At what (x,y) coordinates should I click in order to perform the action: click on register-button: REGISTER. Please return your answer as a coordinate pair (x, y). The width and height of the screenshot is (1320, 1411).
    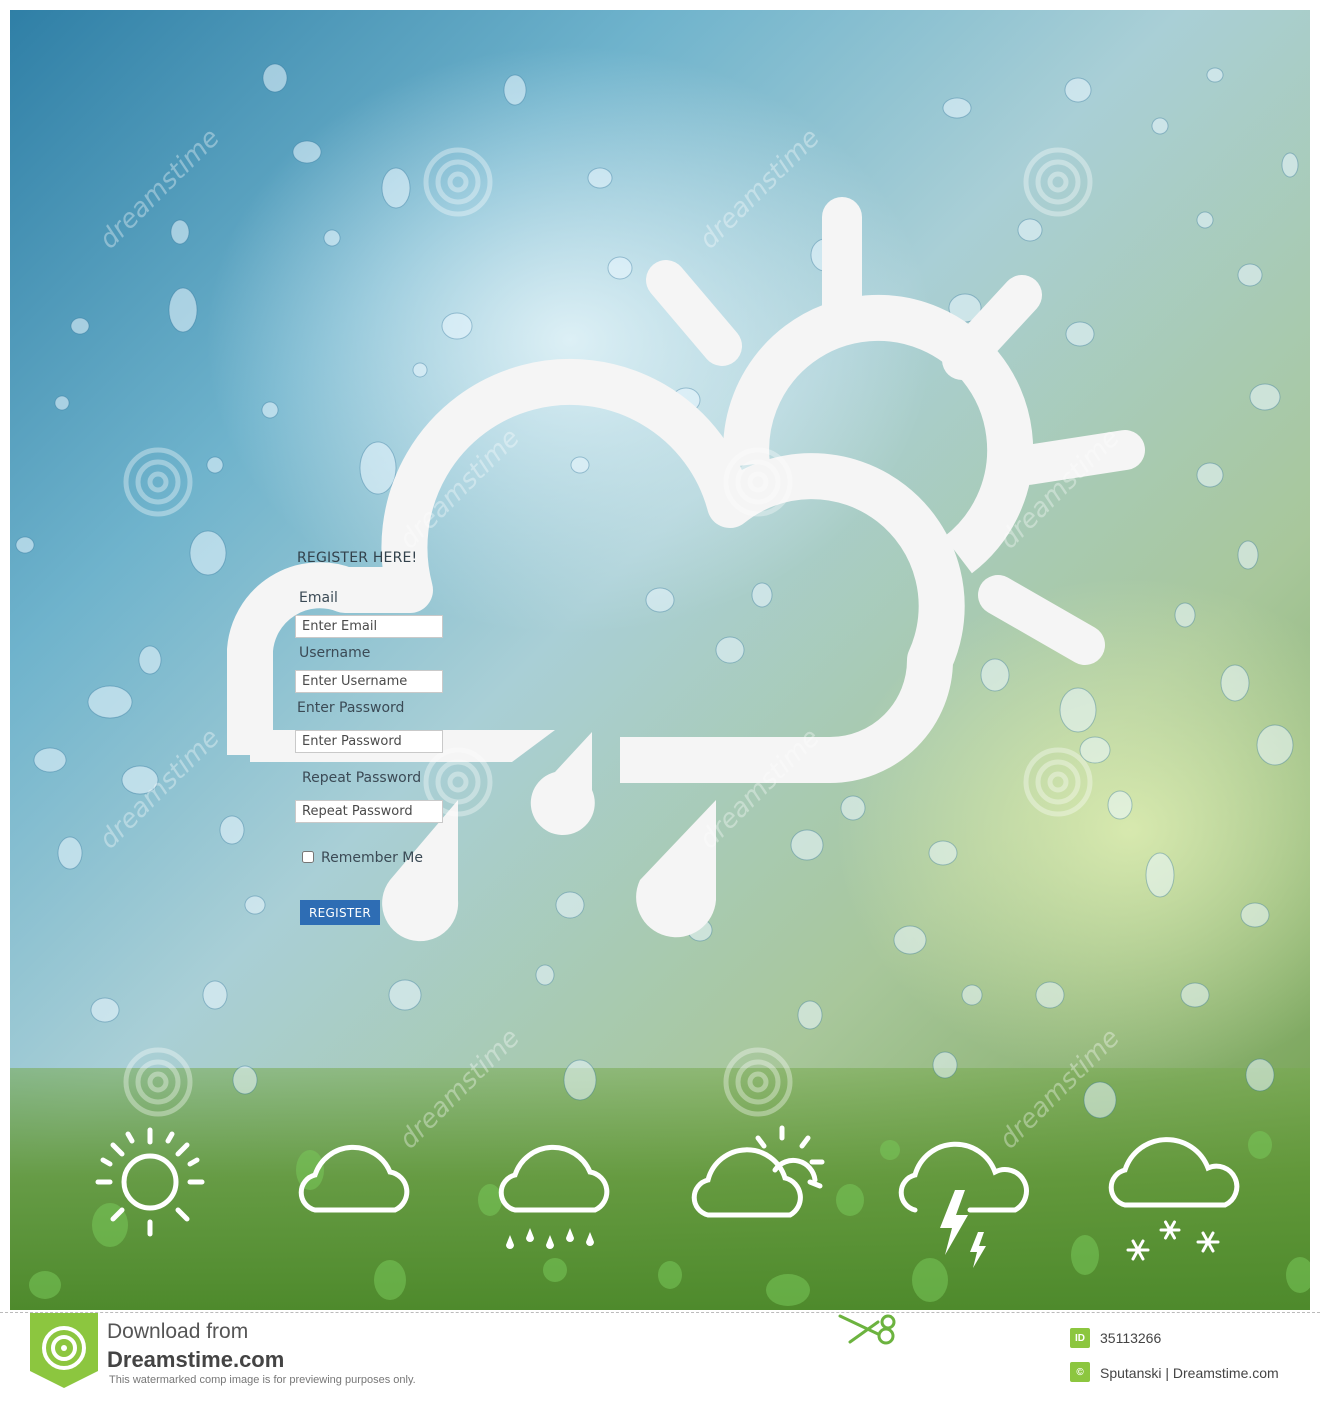
    Looking at the image, I should click on (340, 912).